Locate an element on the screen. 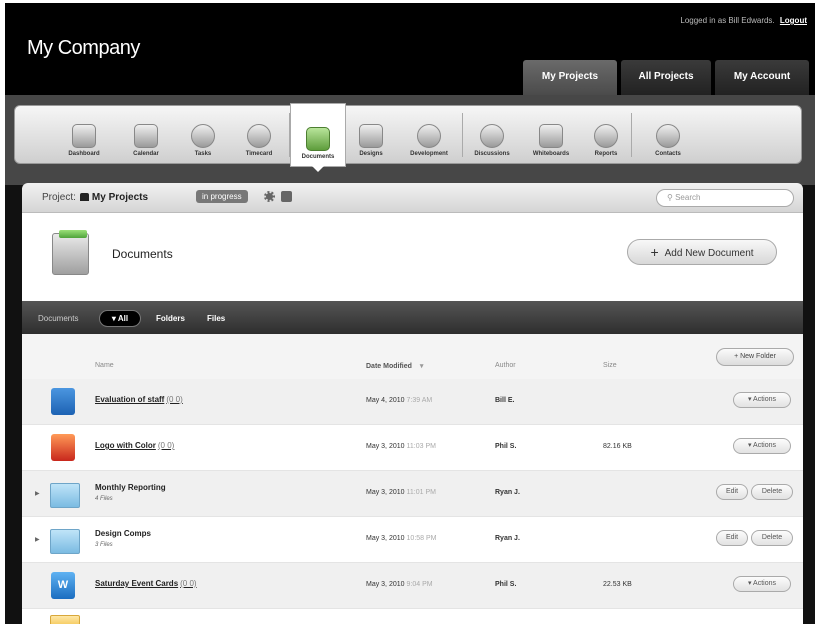 The height and width of the screenshot is (624, 820). toolbar-item-development: Development is located at coordinates (429, 134).